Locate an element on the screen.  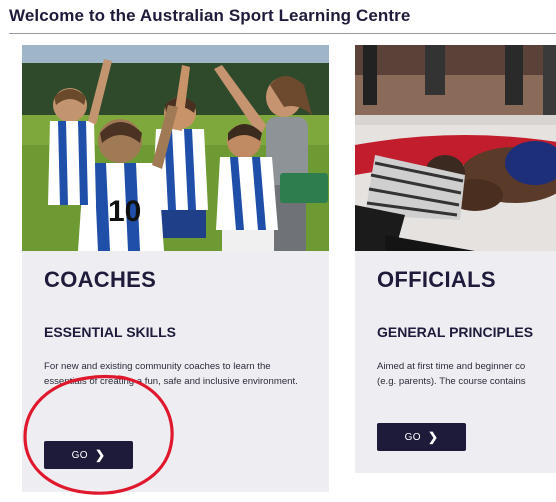
officials-title: OFFICIALS is located at coordinates (436, 279).